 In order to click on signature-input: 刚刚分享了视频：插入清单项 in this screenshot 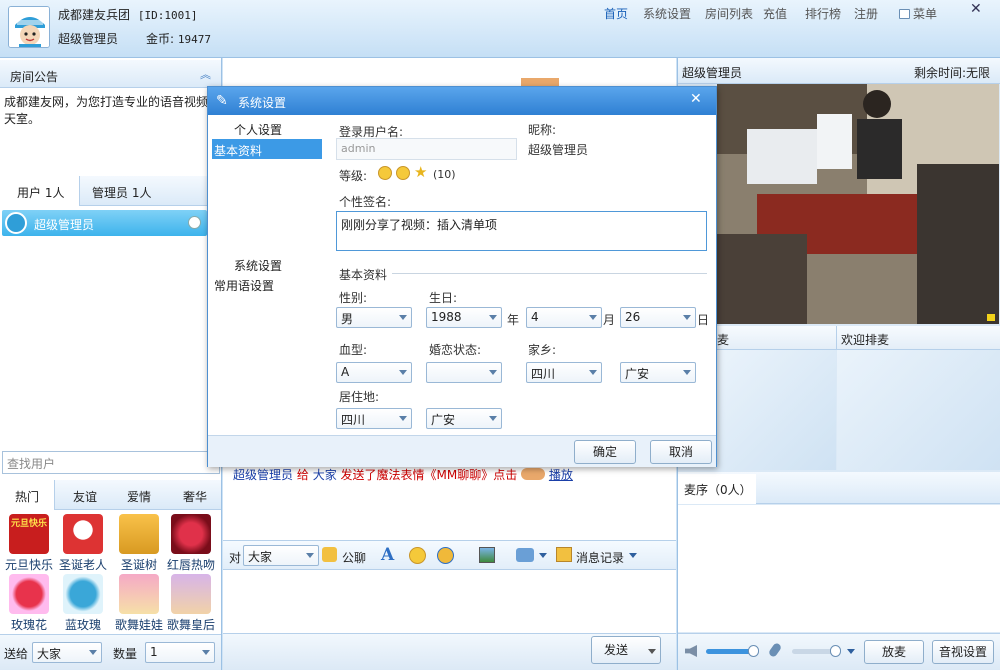, I will do `click(521, 231)`.